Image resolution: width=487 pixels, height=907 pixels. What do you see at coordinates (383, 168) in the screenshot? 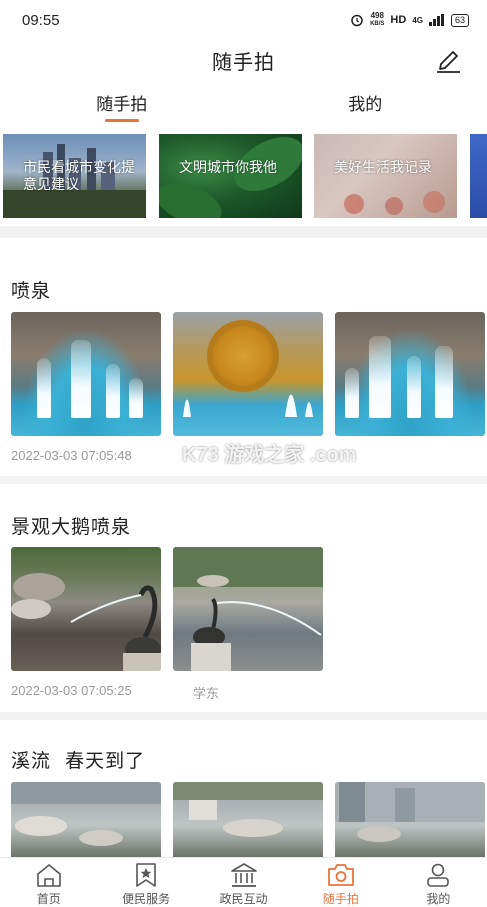
I see `banner-text: 美好生活我记录` at bounding box center [383, 168].